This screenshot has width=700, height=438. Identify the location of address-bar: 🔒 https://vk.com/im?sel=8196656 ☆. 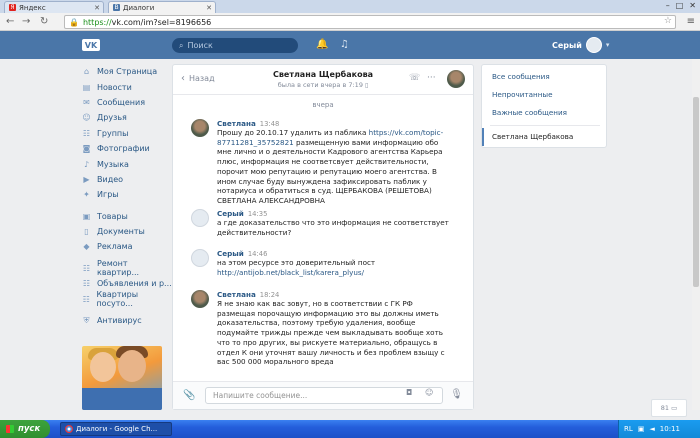
(370, 22).